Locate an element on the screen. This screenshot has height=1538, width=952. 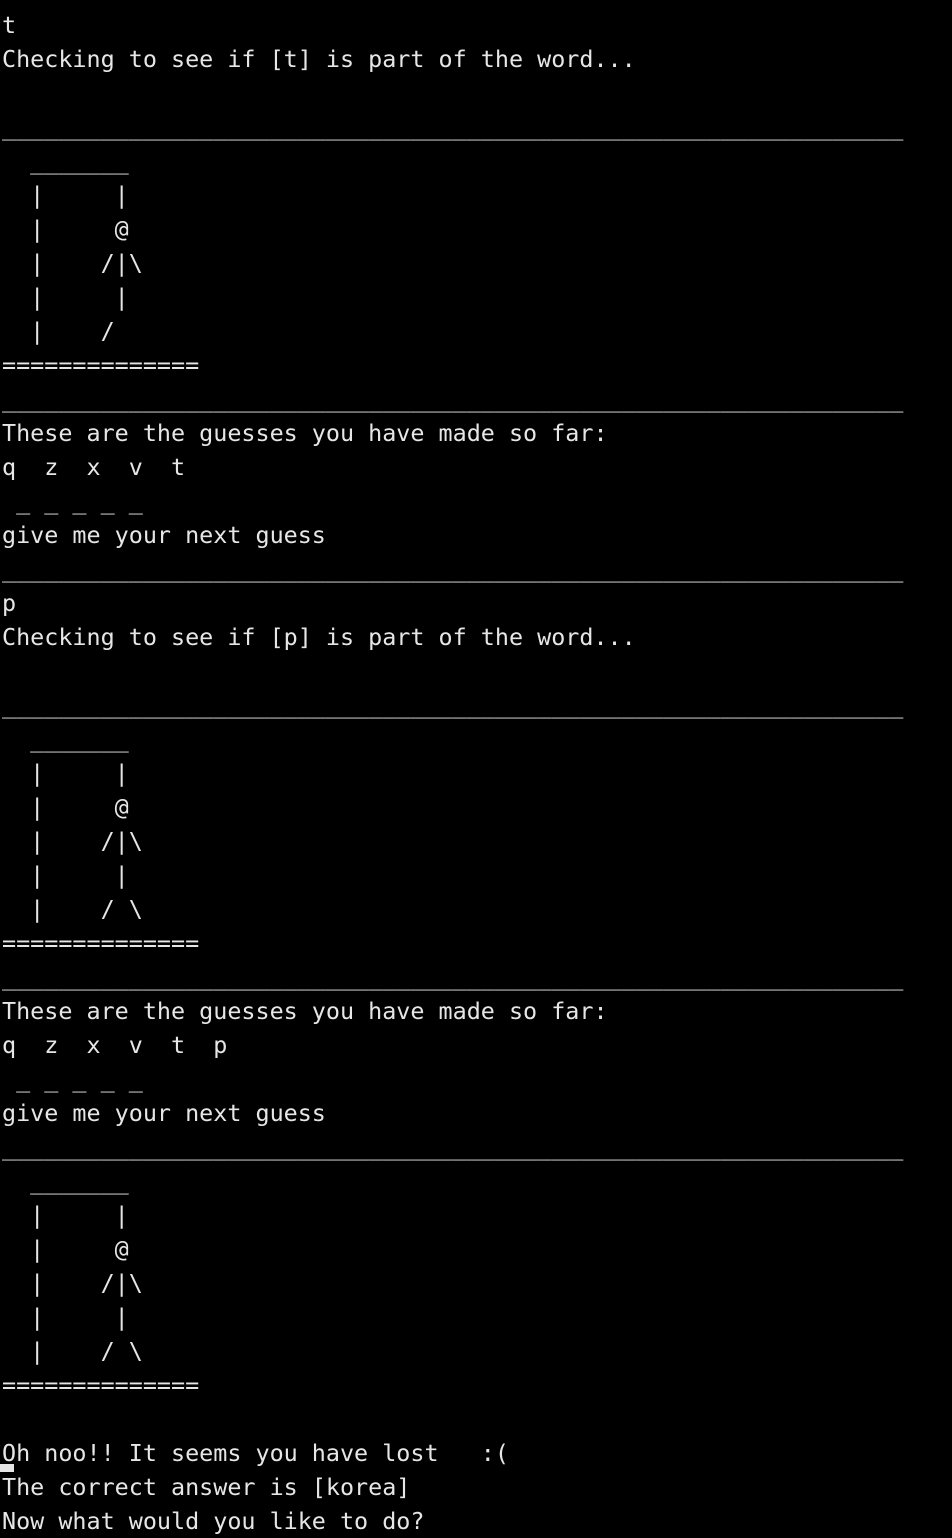
terminal-line: The correct answer is [korea] is located at coordinates (206, 1487).